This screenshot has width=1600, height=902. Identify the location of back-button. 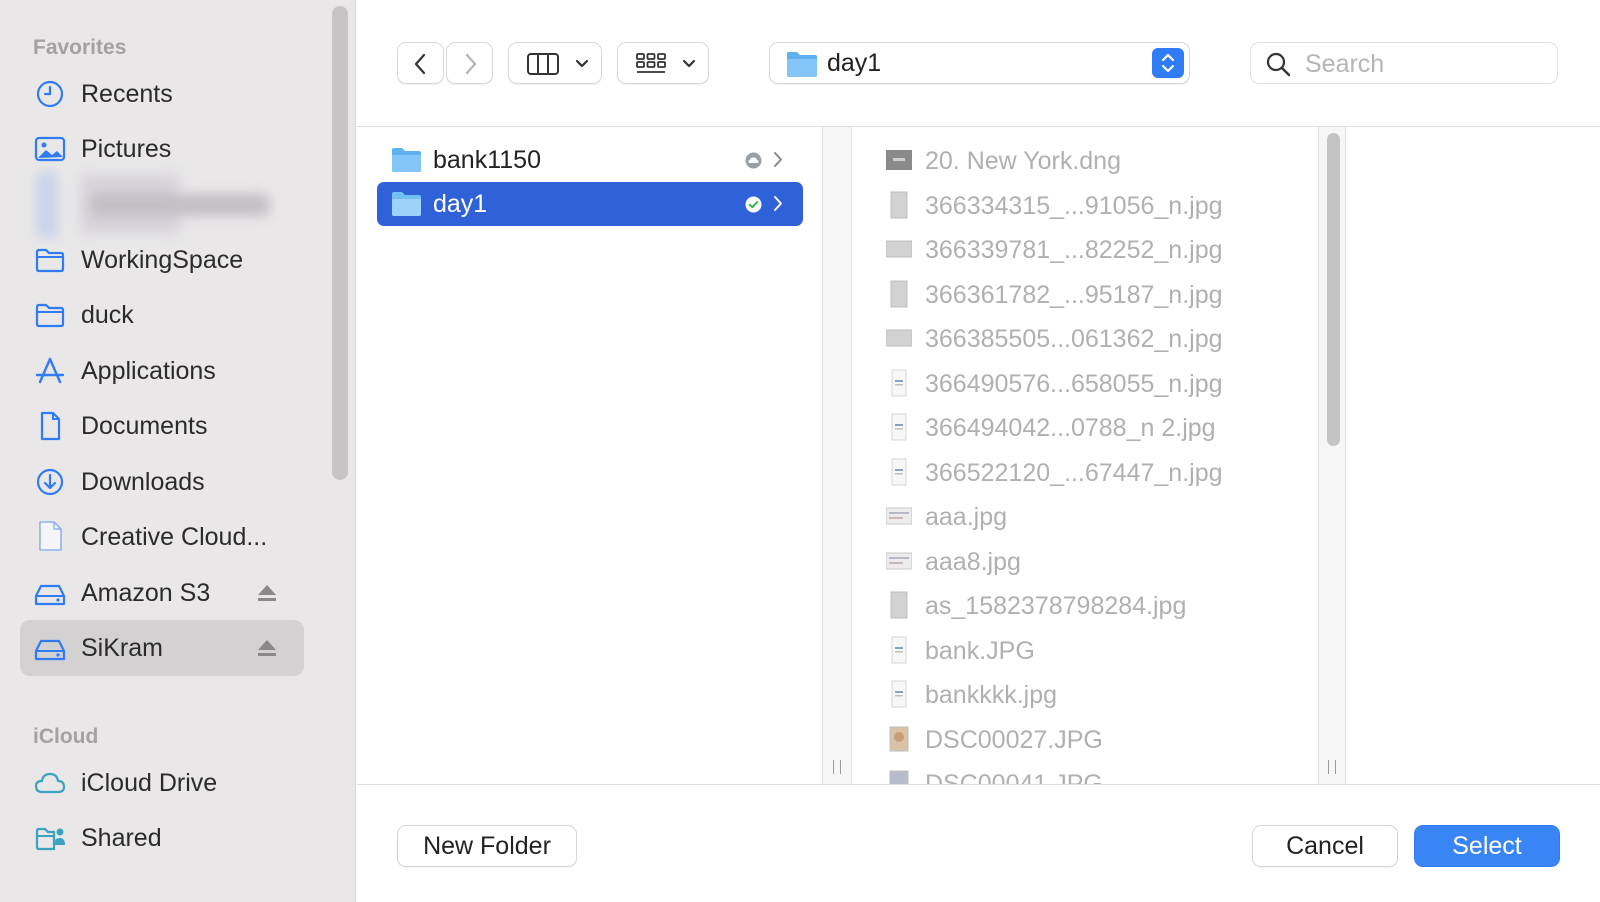
(420, 63).